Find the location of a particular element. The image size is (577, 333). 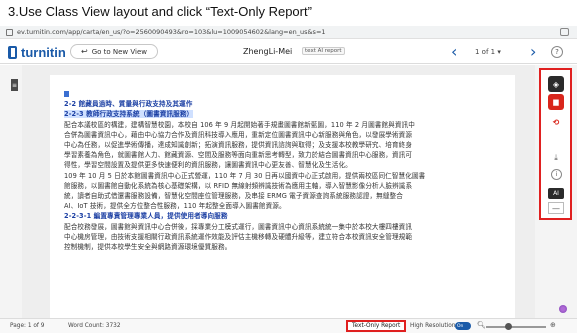

side-panel-highlight: ◈ ▆ ⟲ ⤓ i AI — is located at coordinates (555, 144).